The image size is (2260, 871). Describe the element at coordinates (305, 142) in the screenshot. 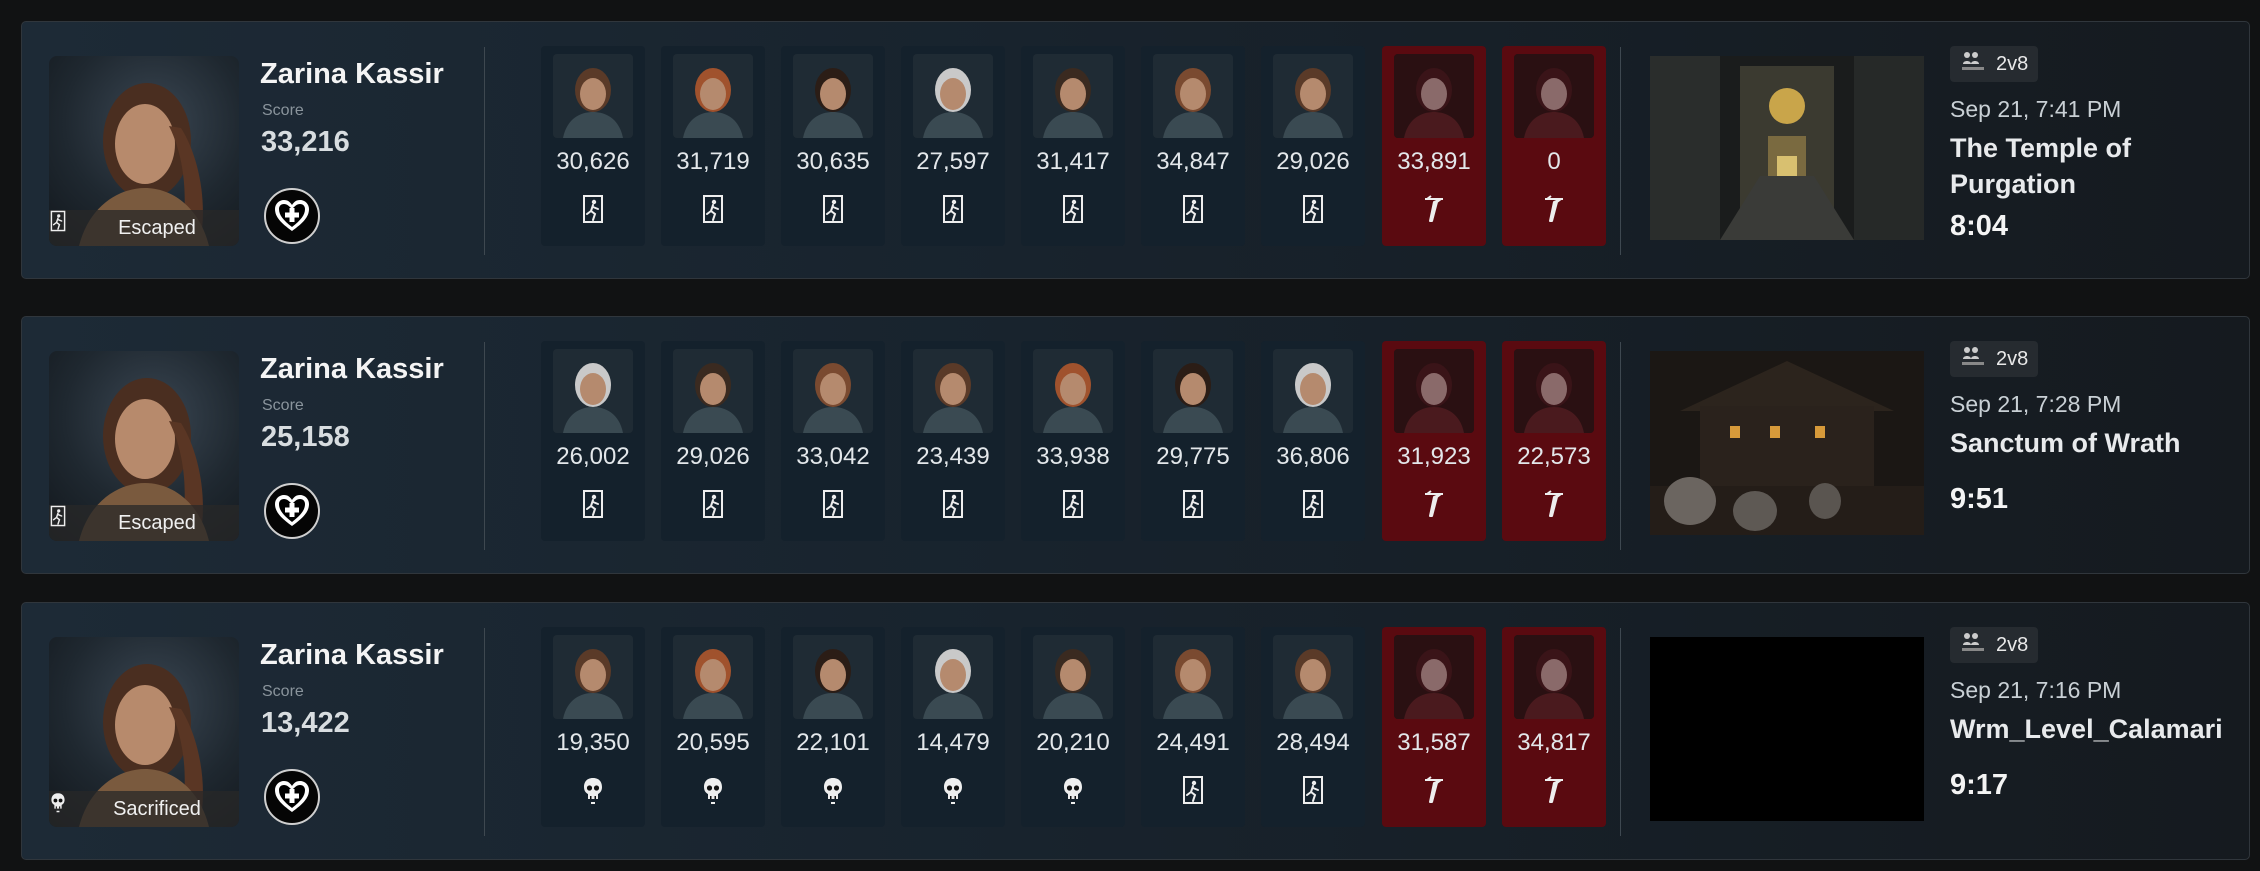

I see `player-score: 33,216` at that location.